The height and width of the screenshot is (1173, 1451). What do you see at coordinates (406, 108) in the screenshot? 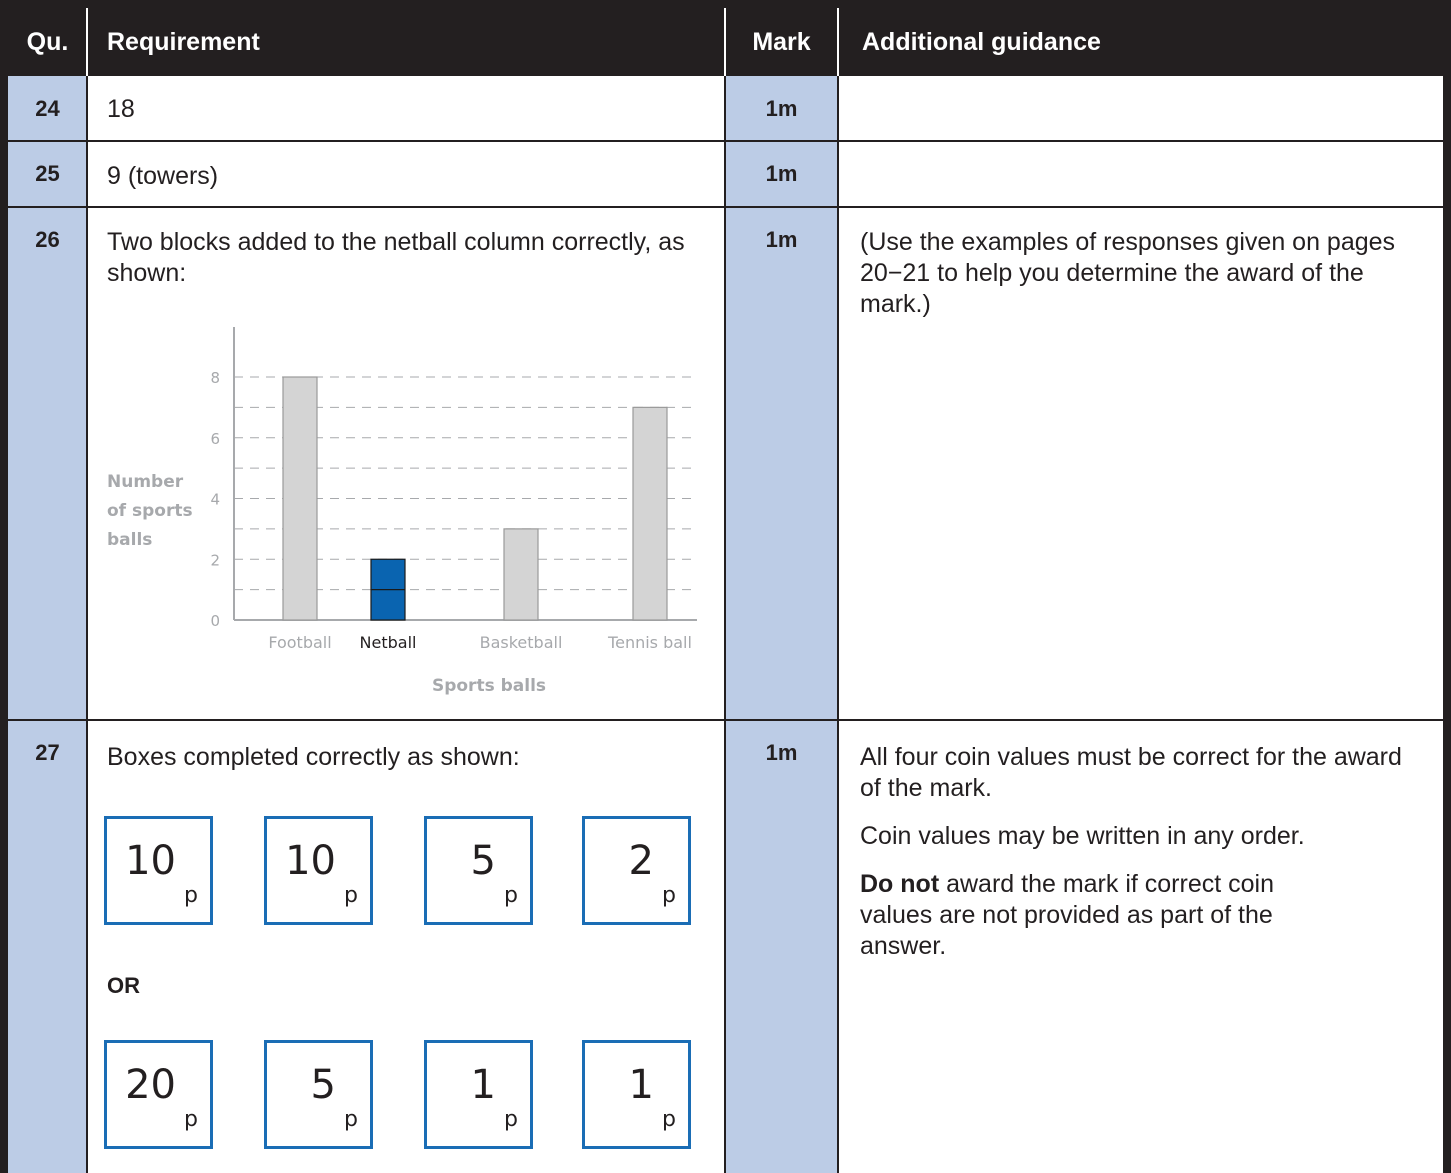
I see `requirement-text: 18` at bounding box center [406, 108].